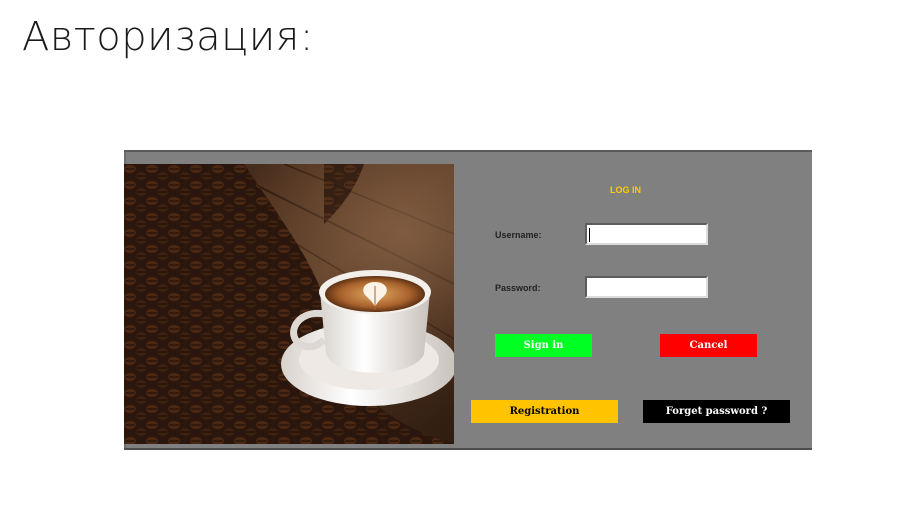 Image resolution: width=917 pixels, height=505 pixels. Describe the element at coordinates (544, 411) in the screenshot. I see `registration-button: Registration` at that location.